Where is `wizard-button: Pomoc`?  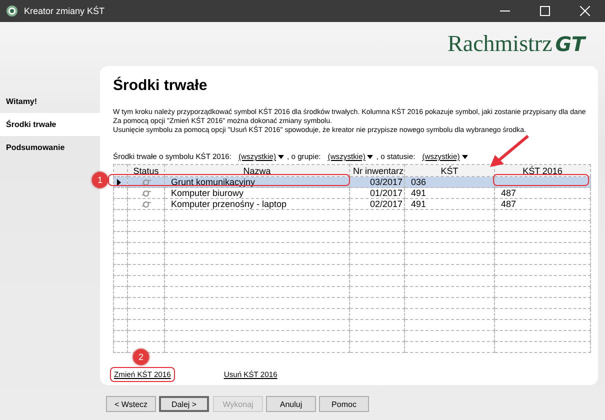 wizard-button: Pomoc is located at coordinates (344, 404).